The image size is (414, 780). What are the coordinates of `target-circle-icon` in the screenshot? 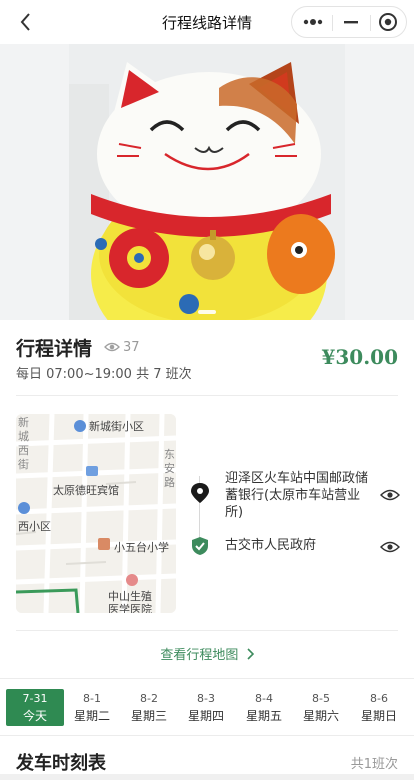 It's located at (388, 22).